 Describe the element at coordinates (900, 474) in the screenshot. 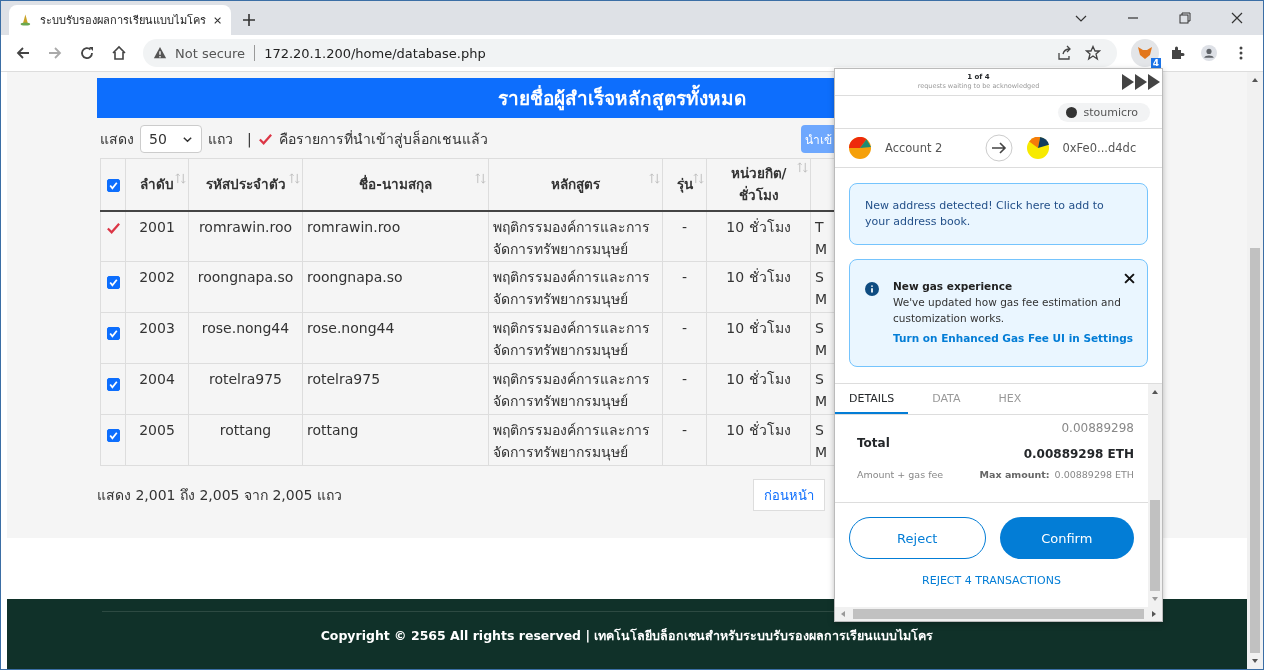

I see `total-note: Amount + gas fee` at that location.